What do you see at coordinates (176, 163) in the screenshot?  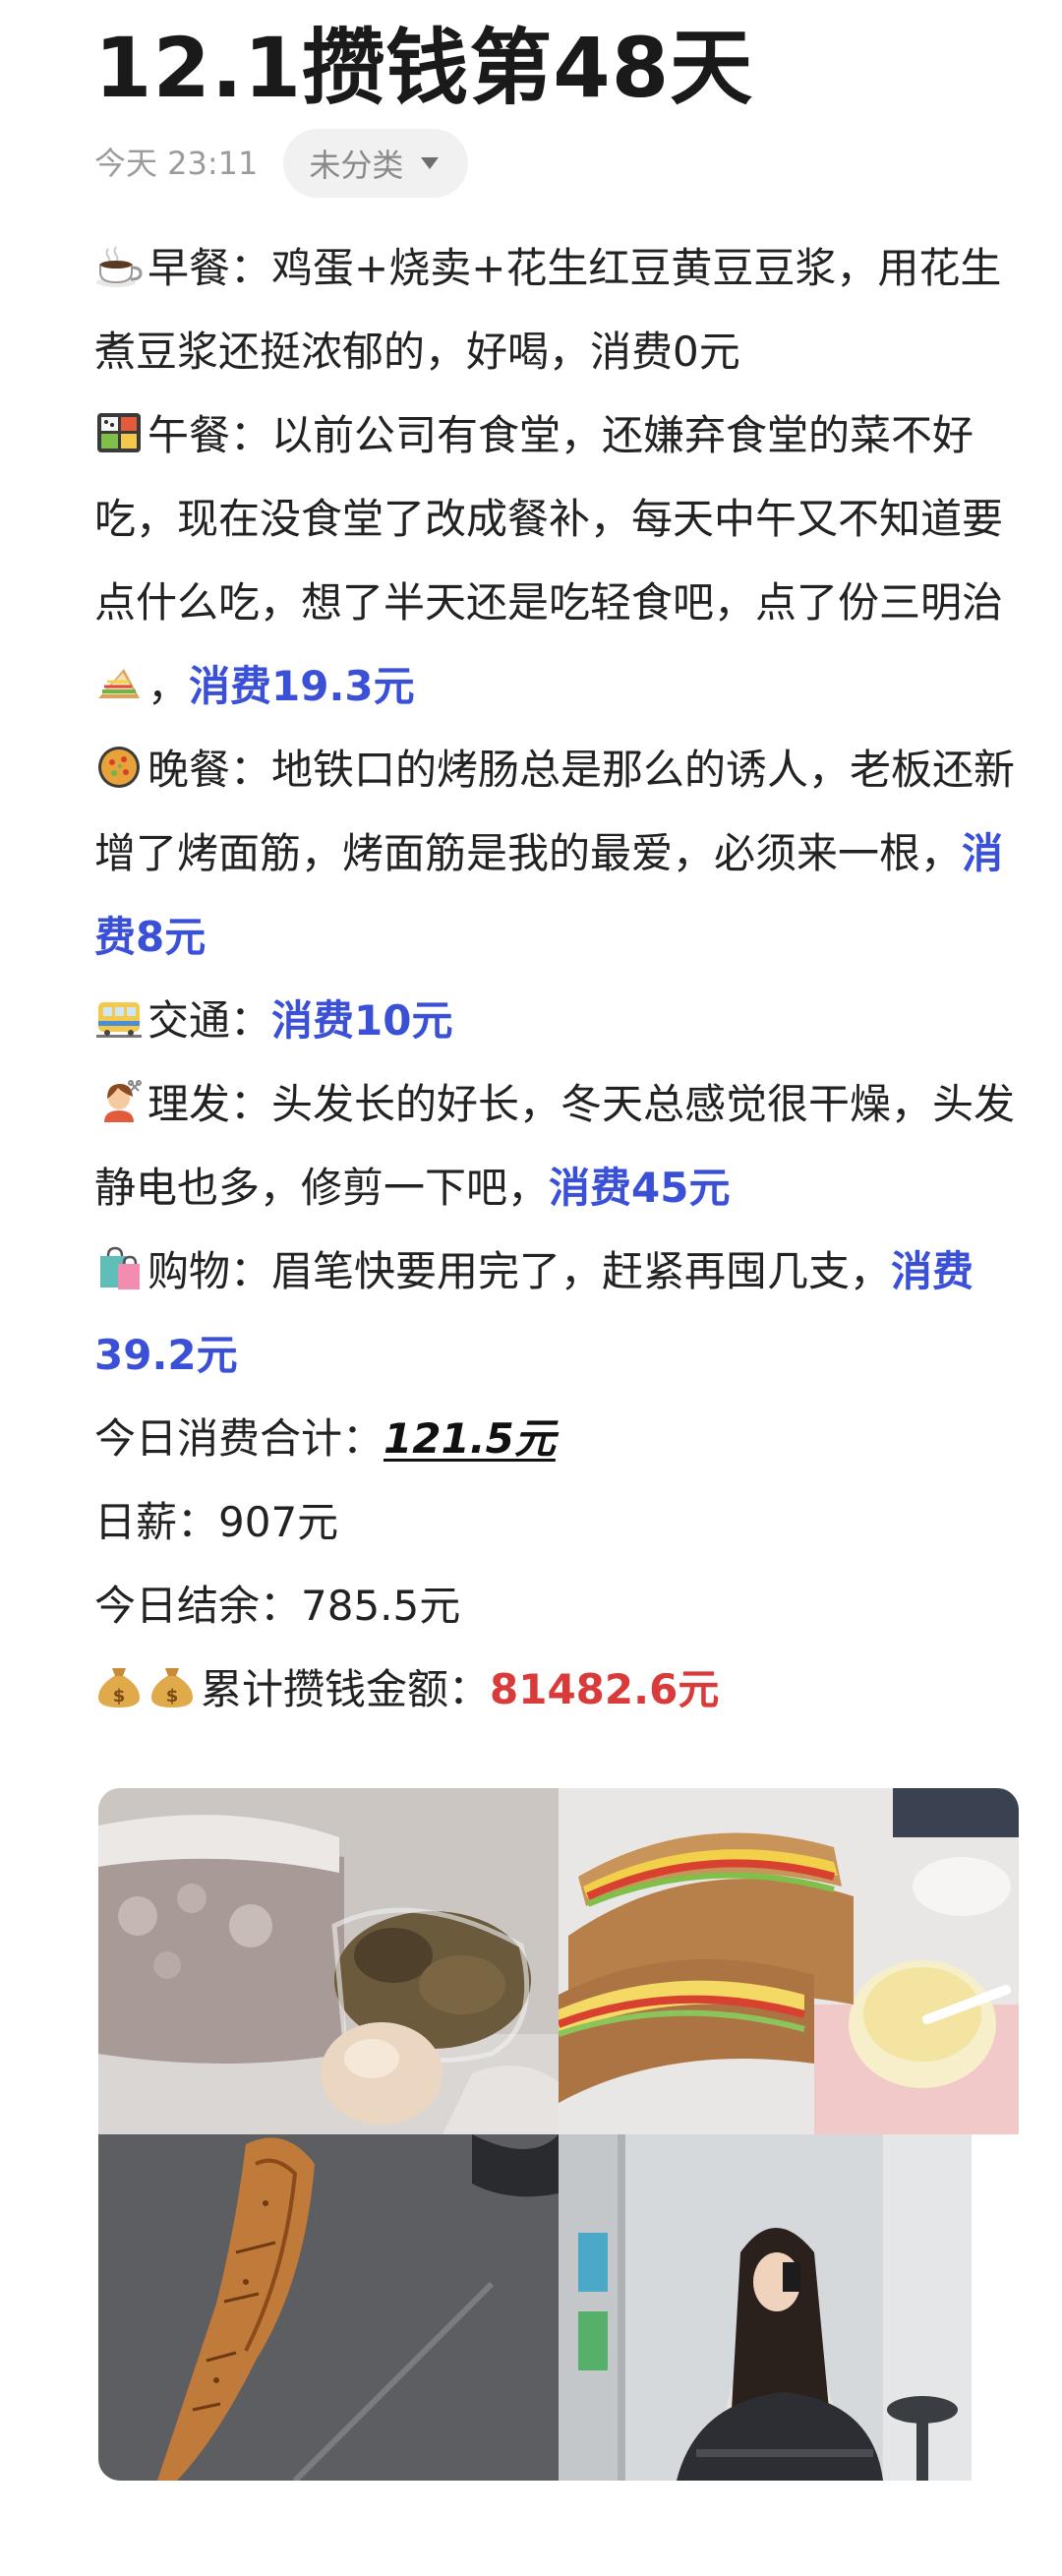 I see `post-timestamp: 今天 23:11` at bounding box center [176, 163].